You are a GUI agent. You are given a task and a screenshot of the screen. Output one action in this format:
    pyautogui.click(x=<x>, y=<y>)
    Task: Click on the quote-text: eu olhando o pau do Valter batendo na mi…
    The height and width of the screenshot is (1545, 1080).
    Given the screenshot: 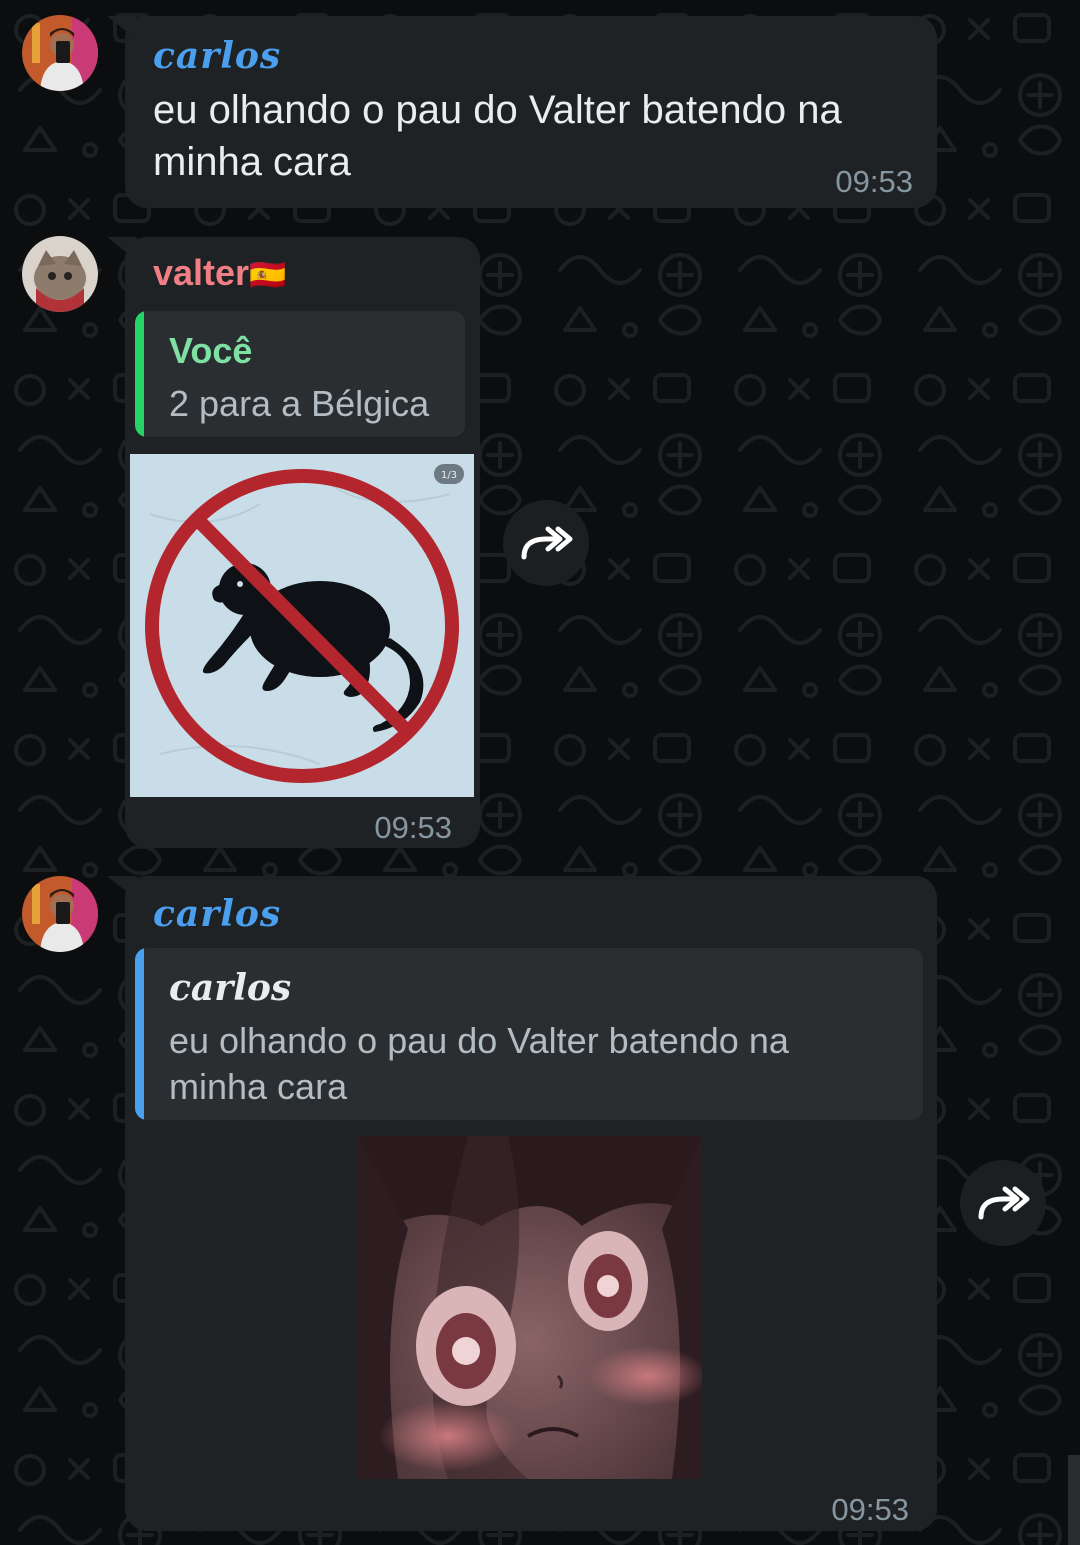 What is the action you would take?
    pyautogui.click(x=479, y=1063)
    